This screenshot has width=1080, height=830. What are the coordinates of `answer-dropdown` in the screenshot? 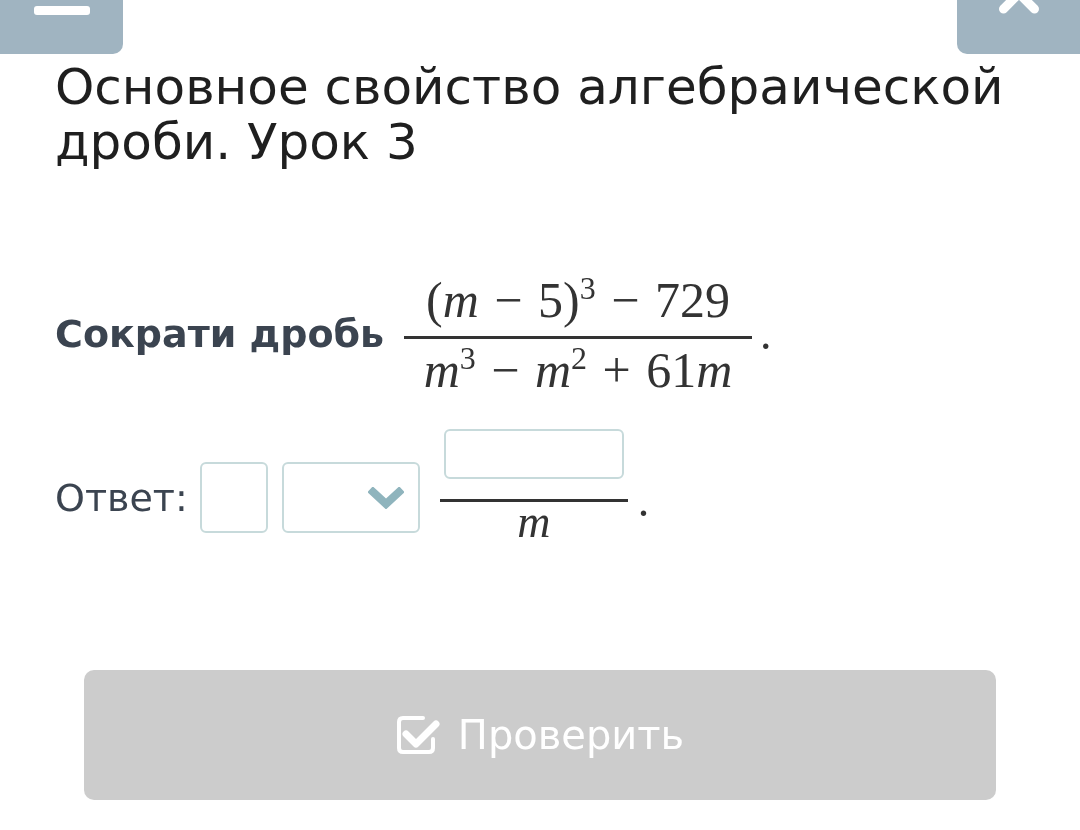 It's located at (350, 497).